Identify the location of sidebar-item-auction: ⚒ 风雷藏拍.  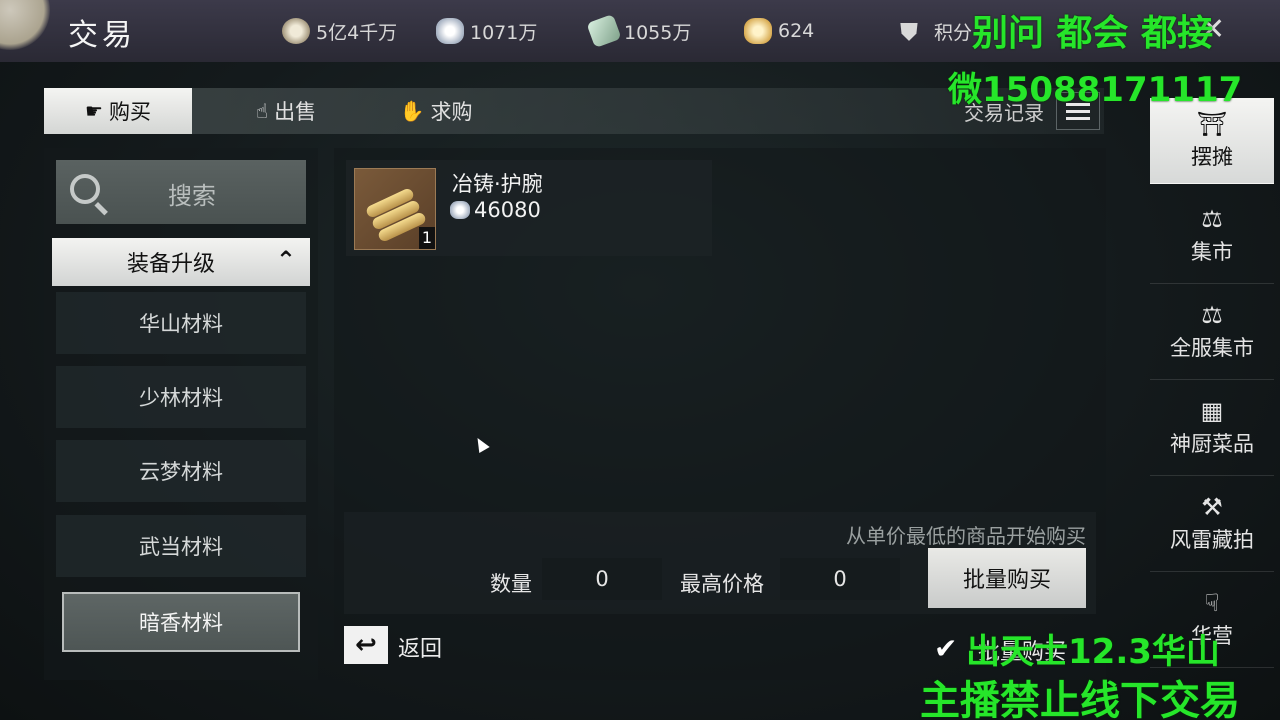
(1212, 524).